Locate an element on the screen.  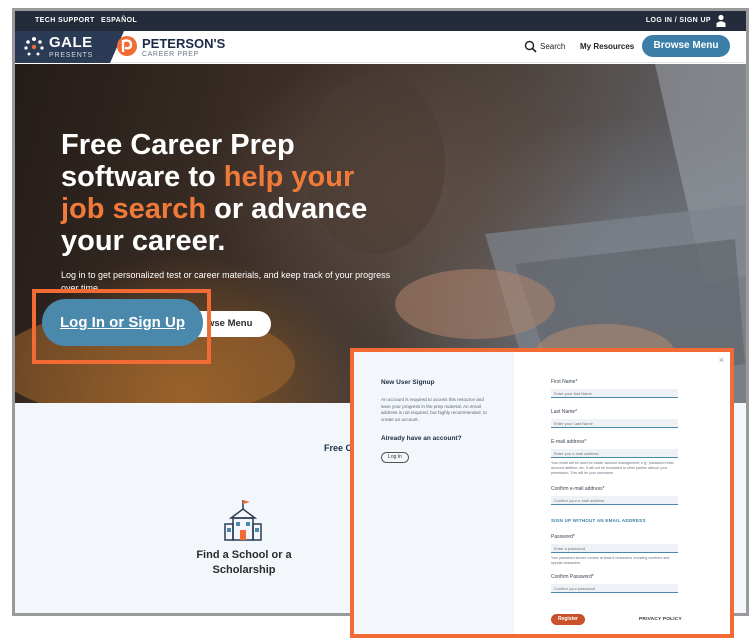
gale-wordmark: GALE is located at coordinates (71, 42).